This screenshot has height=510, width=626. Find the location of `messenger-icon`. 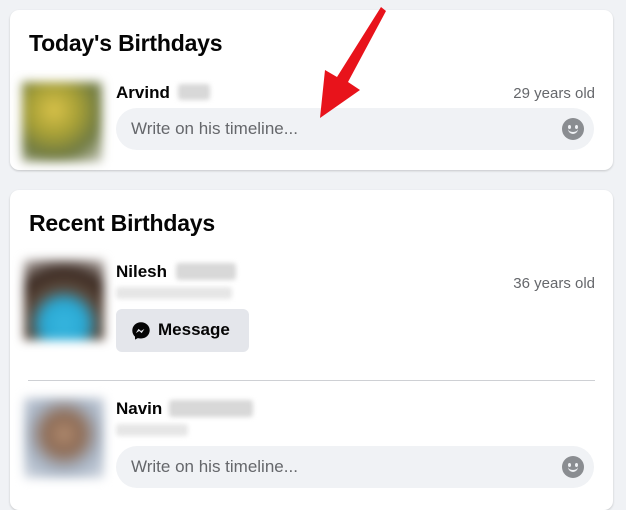

messenger-icon is located at coordinates (141, 331).